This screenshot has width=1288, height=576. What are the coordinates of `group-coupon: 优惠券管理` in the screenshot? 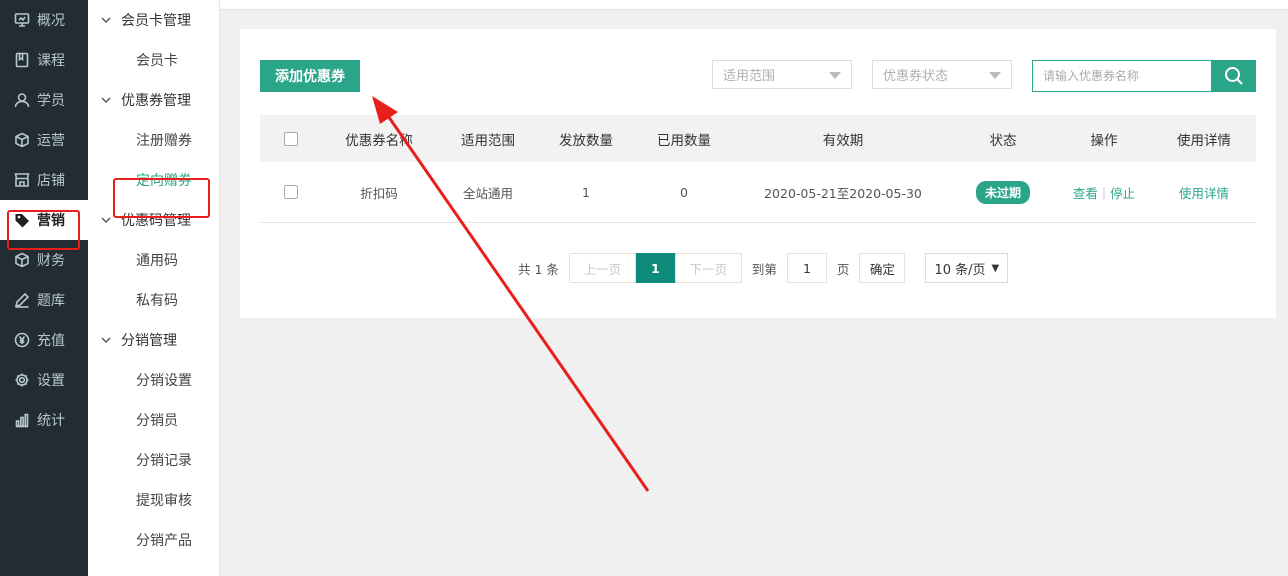 It's located at (153, 100).